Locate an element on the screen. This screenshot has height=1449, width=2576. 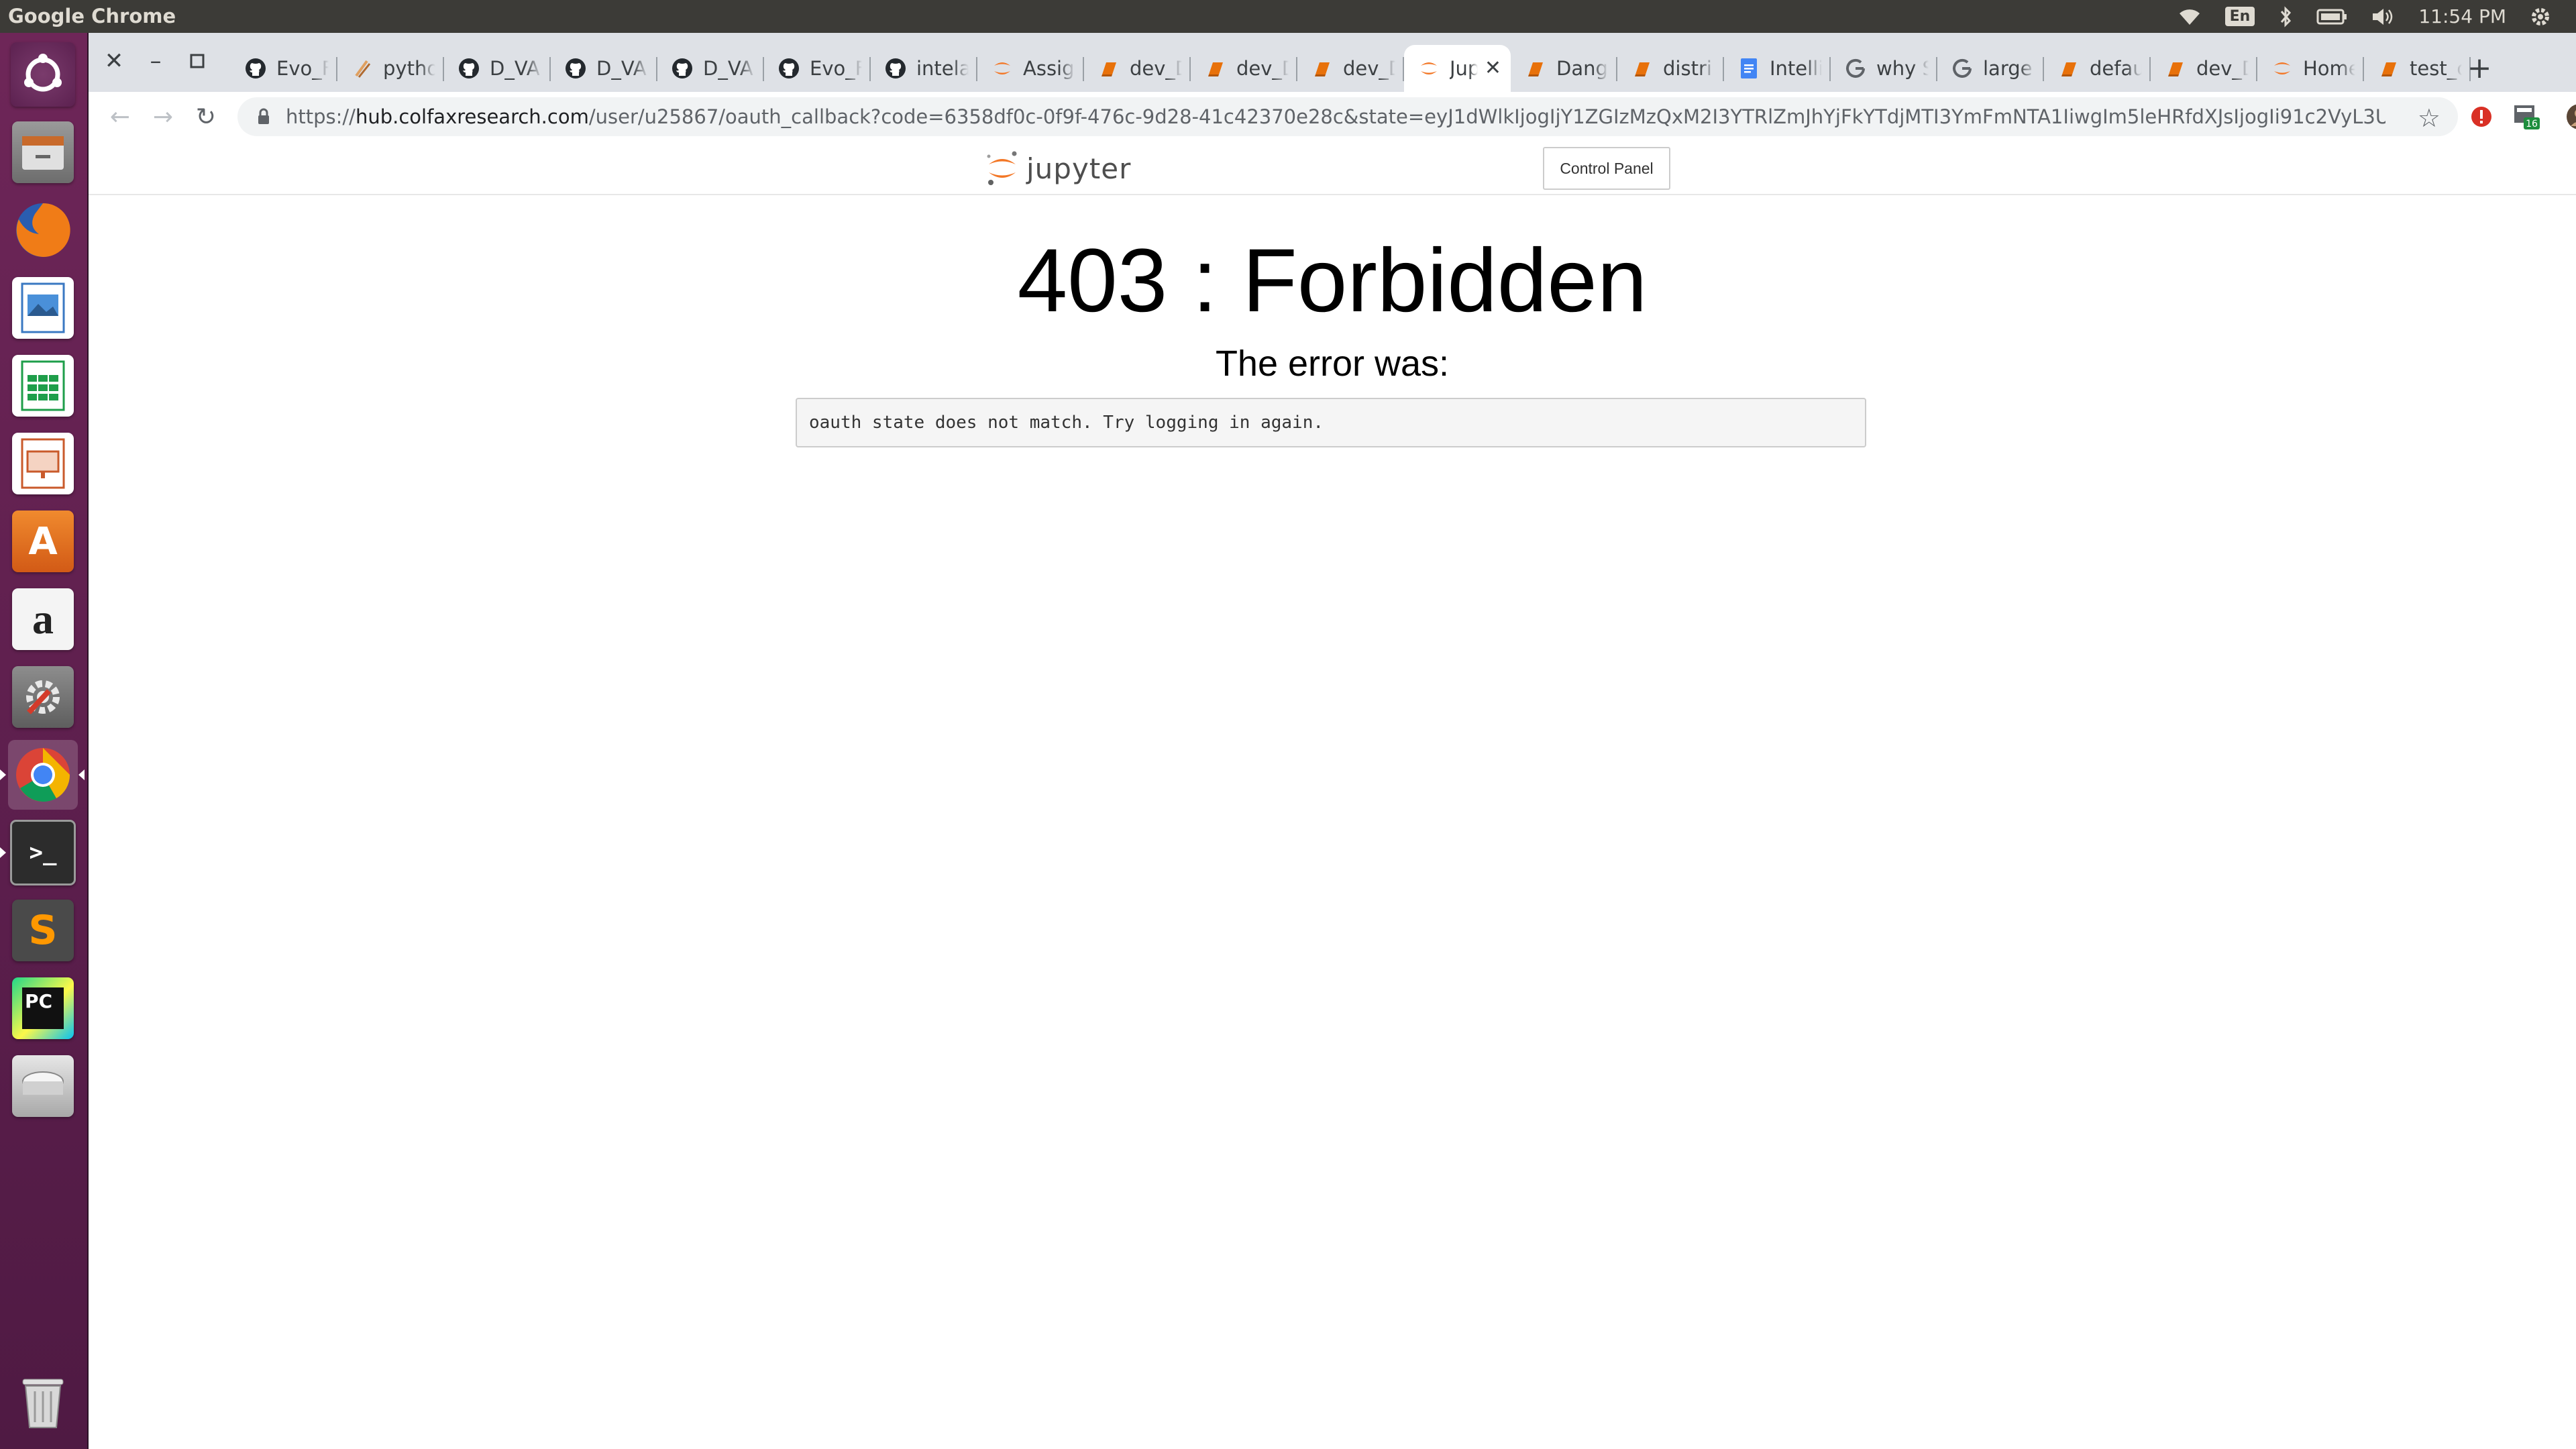
system-tray: En 11:54 PM is located at coordinates (2377, 16).